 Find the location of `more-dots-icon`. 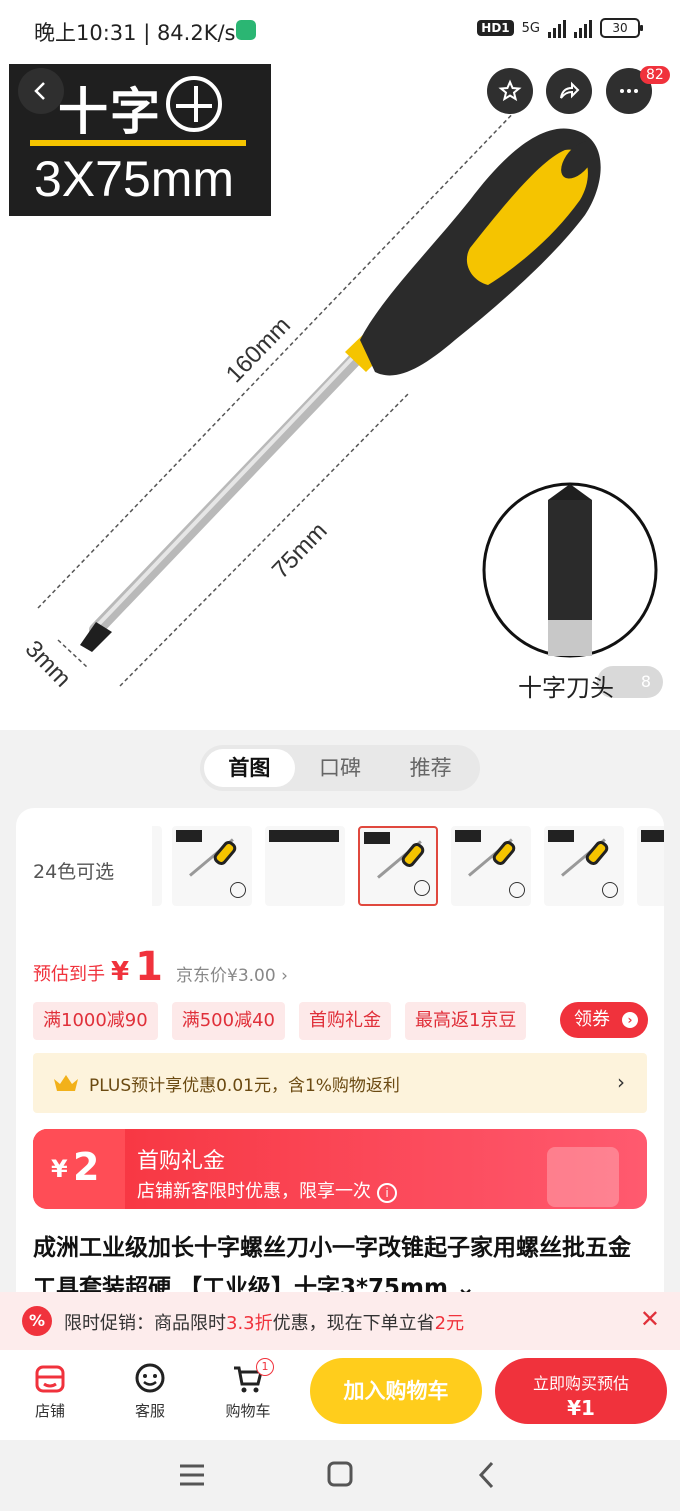

more-dots-icon is located at coordinates (629, 91).